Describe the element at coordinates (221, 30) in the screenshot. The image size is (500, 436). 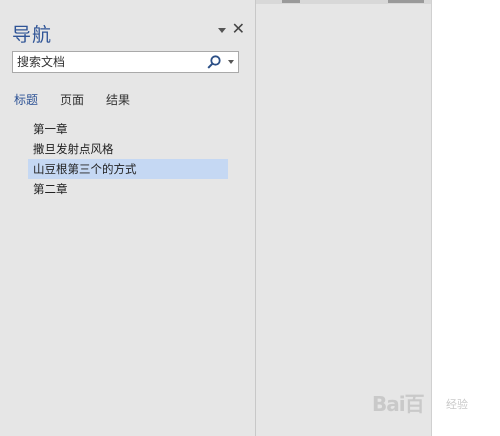
I see `chevron-down-icon` at that location.